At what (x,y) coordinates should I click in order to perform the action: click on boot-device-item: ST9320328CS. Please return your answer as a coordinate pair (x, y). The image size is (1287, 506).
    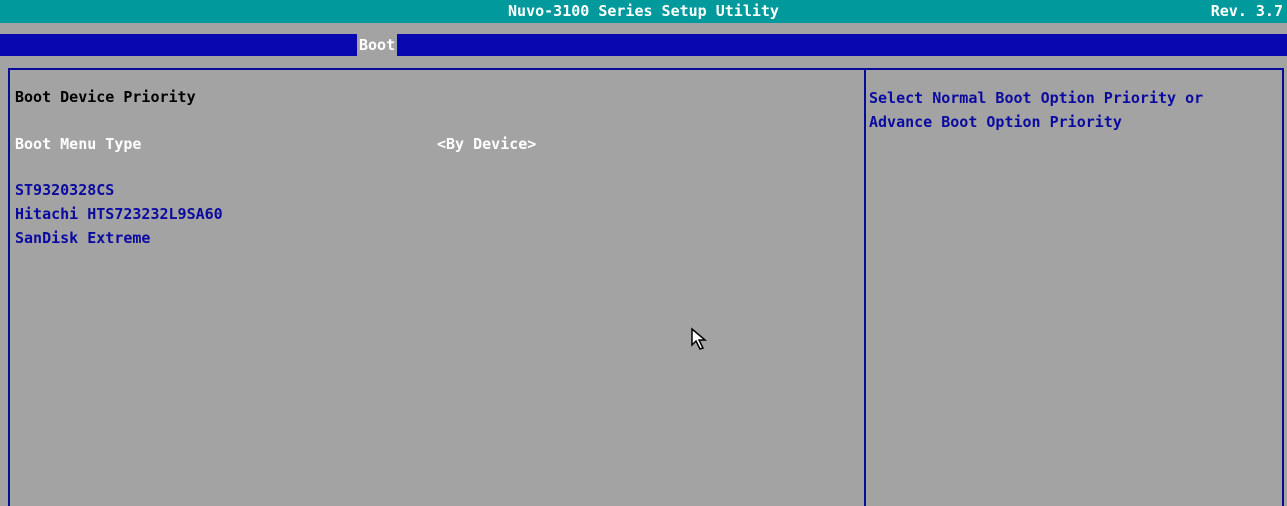
    Looking at the image, I should click on (64, 190).